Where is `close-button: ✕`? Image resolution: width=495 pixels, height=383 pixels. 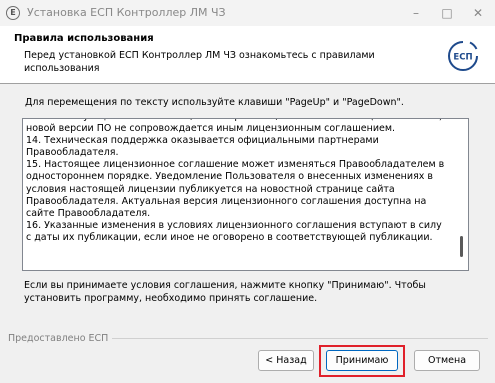
close-button: ✕ is located at coordinates (478, 13).